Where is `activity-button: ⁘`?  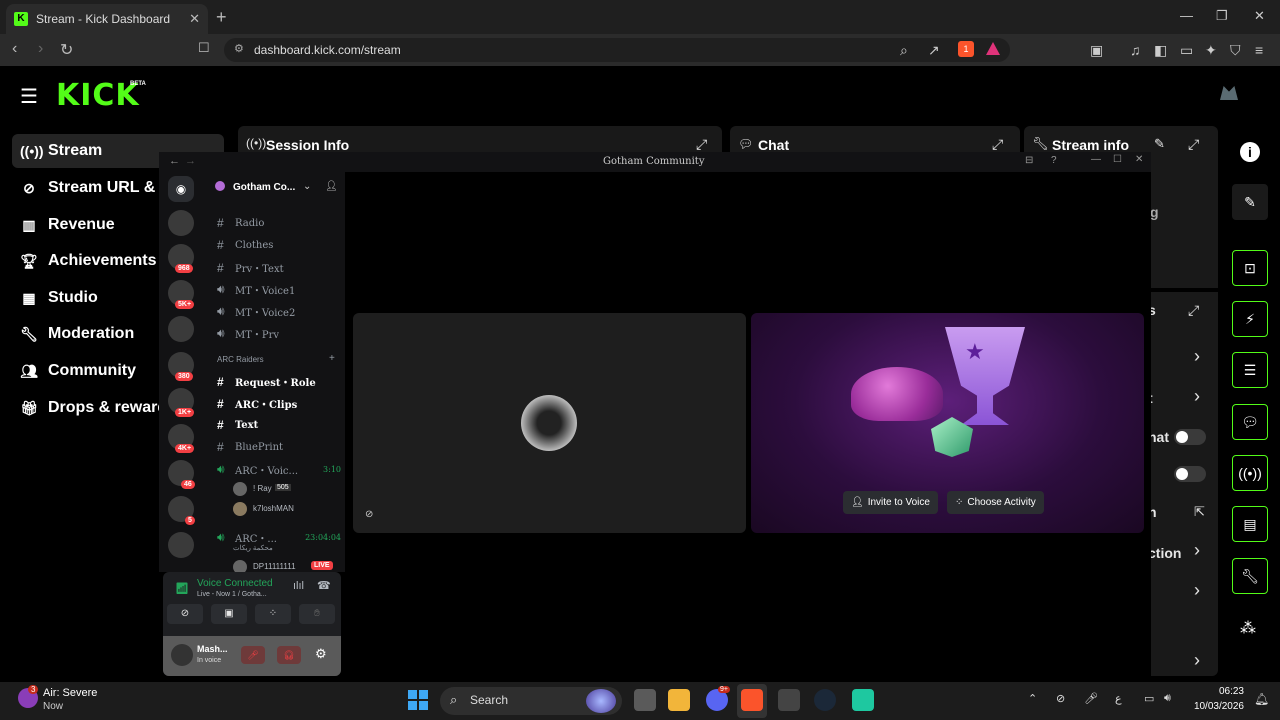
activity-button: ⁘ is located at coordinates (273, 614).